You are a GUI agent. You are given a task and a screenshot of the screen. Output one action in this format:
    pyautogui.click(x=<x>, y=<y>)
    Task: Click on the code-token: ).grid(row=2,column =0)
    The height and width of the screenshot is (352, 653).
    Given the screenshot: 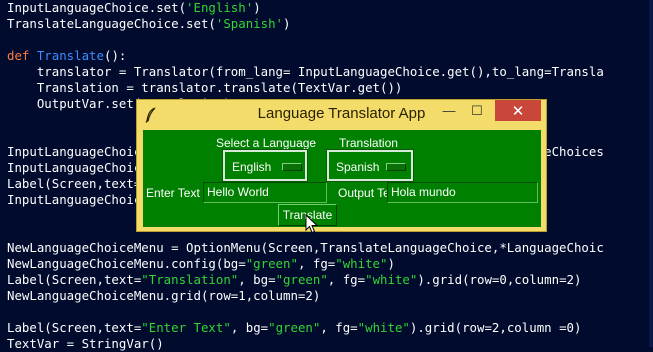 What is the action you would take?
    pyautogui.click(x=495, y=327)
    